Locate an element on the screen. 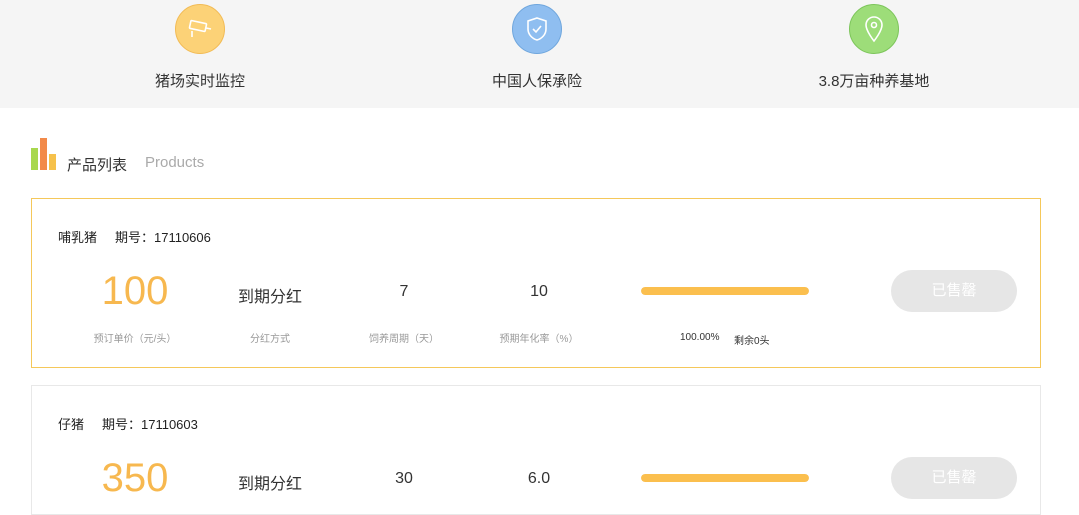 This screenshot has height=515, width=1079. section-subtitle: Products is located at coordinates (175, 162).